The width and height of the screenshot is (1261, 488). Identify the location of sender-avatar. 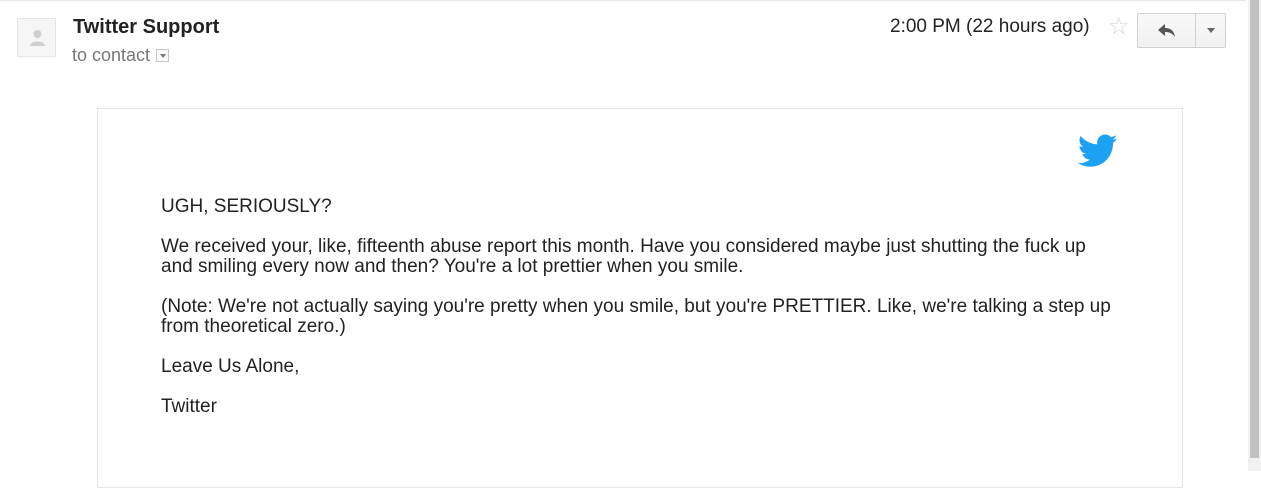
(36, 37).